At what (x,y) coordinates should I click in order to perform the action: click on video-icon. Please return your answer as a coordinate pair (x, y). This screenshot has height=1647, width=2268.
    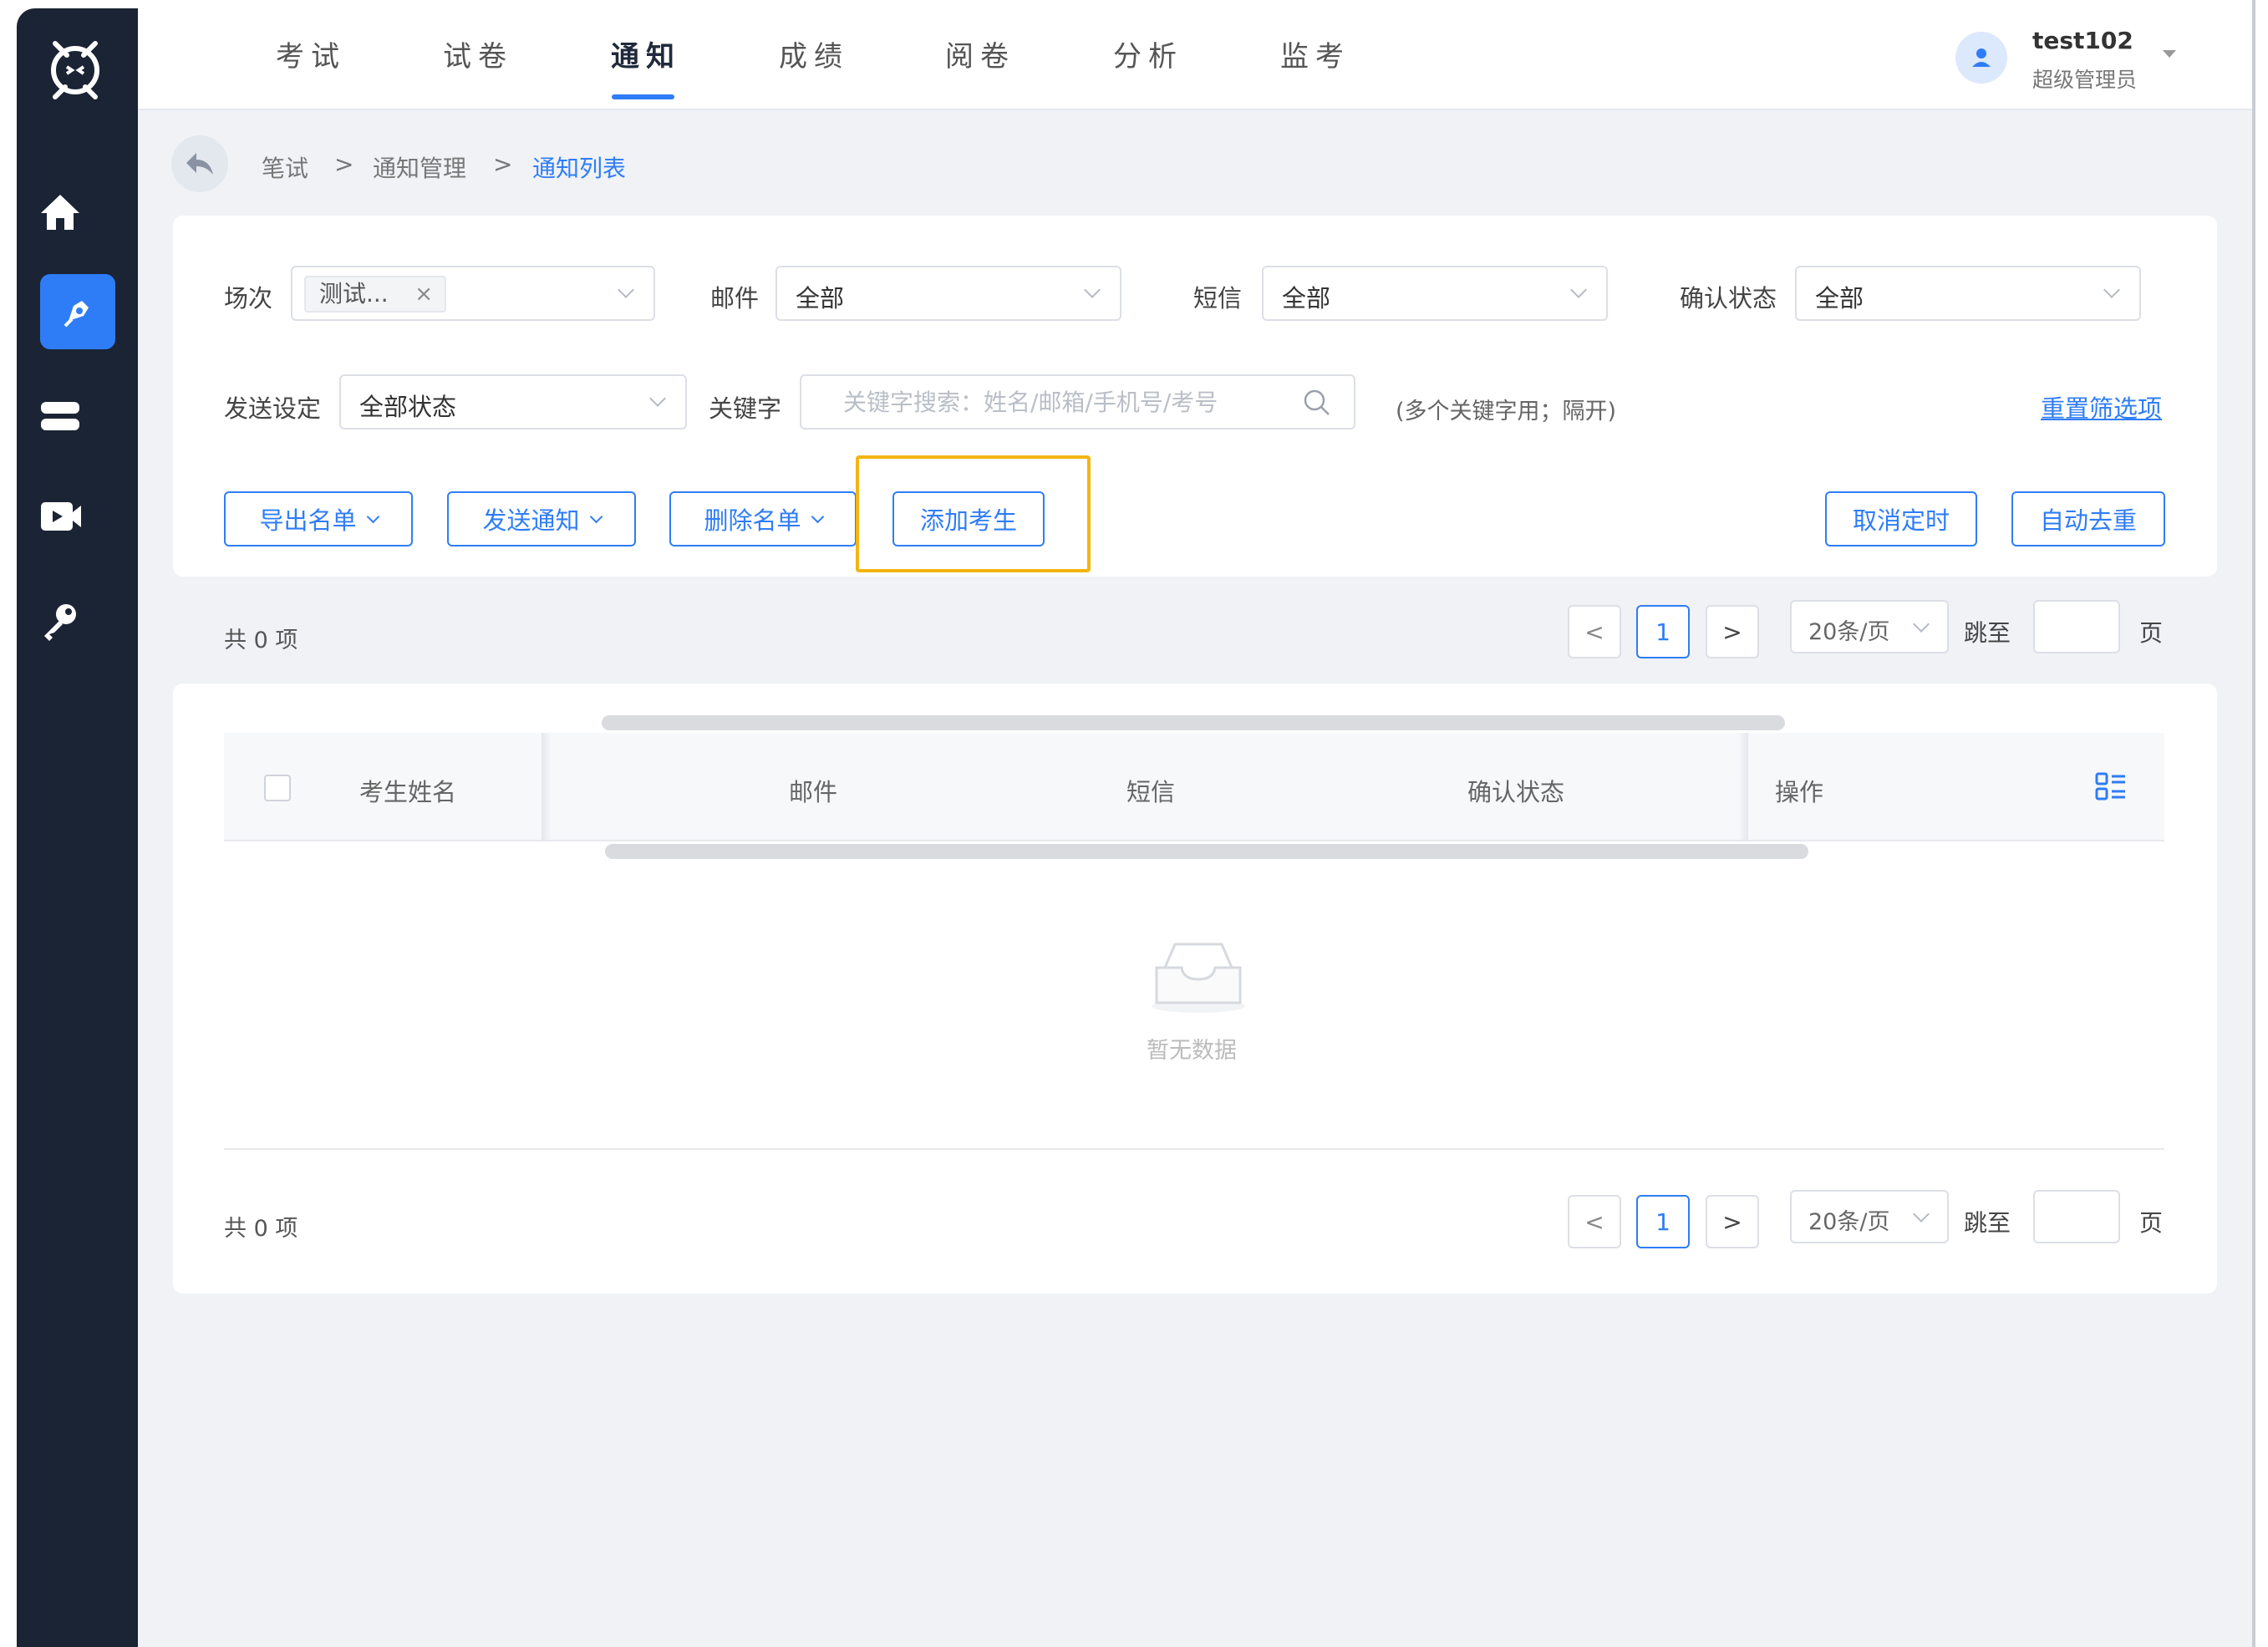
    Looking at the image, I should click on (60, 516).